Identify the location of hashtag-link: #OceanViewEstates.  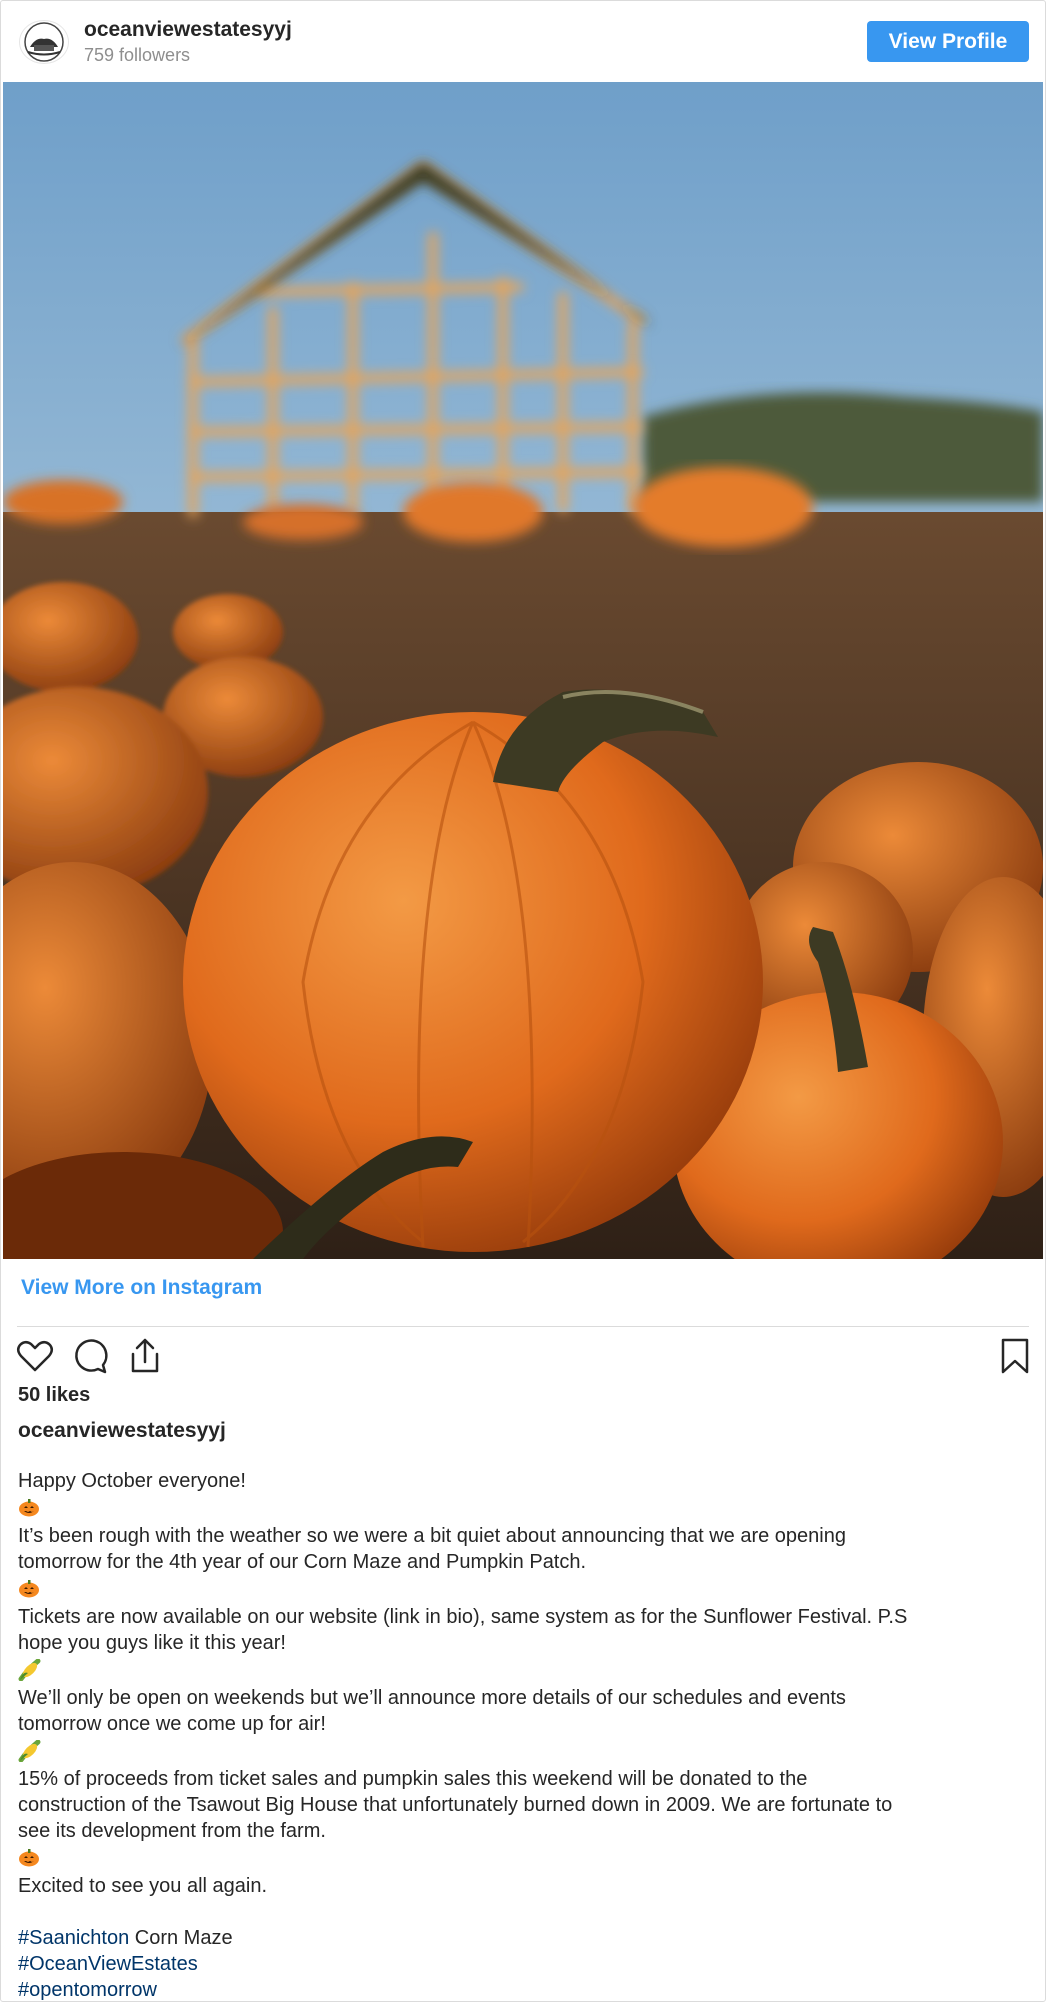
(108, 1964).